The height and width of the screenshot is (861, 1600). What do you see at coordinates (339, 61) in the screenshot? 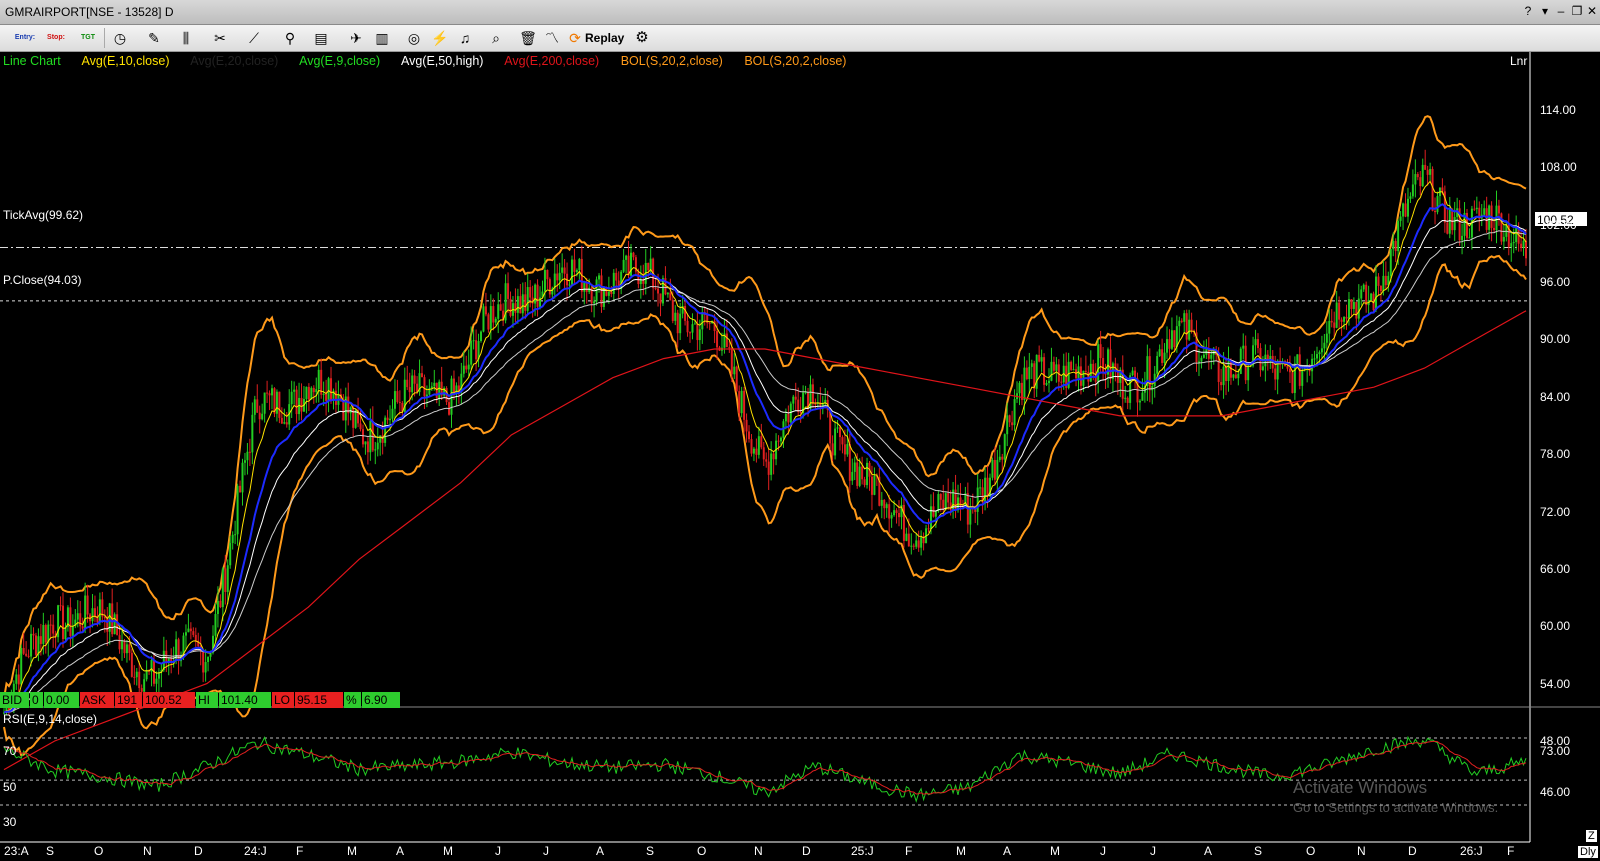
I see `legend-avg3: Avg(E,9,close)` at bounding box center [339, 61].